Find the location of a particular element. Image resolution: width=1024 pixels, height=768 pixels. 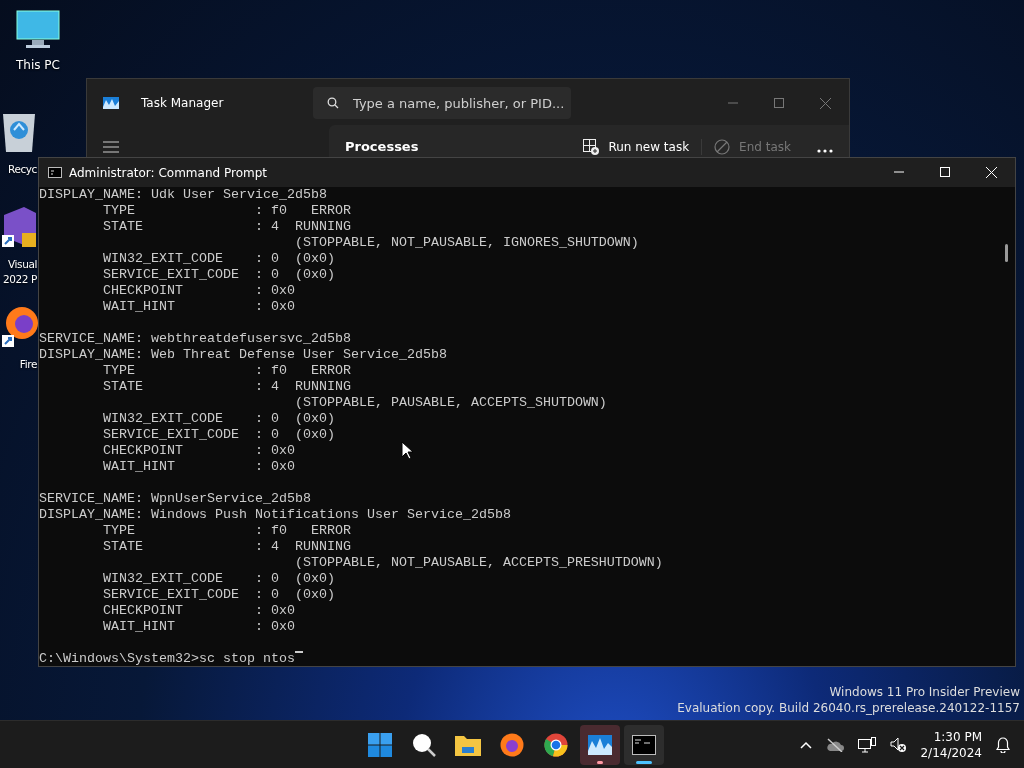

clock-time: 1:30 PM is located at coordinates (957, 736).